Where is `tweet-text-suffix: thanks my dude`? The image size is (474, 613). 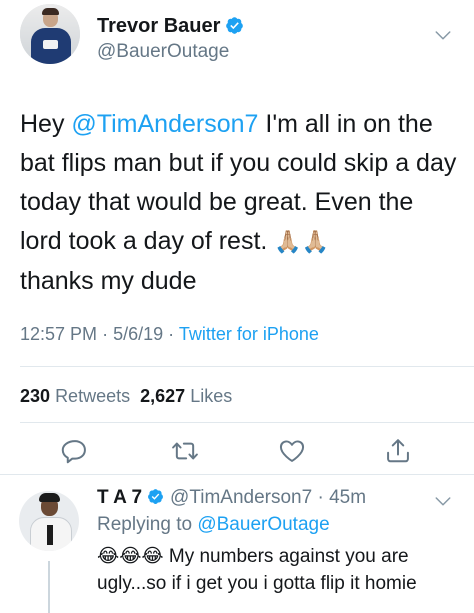
tweet-text-suffix: thanks my dude is located at coordinates (108, 281).